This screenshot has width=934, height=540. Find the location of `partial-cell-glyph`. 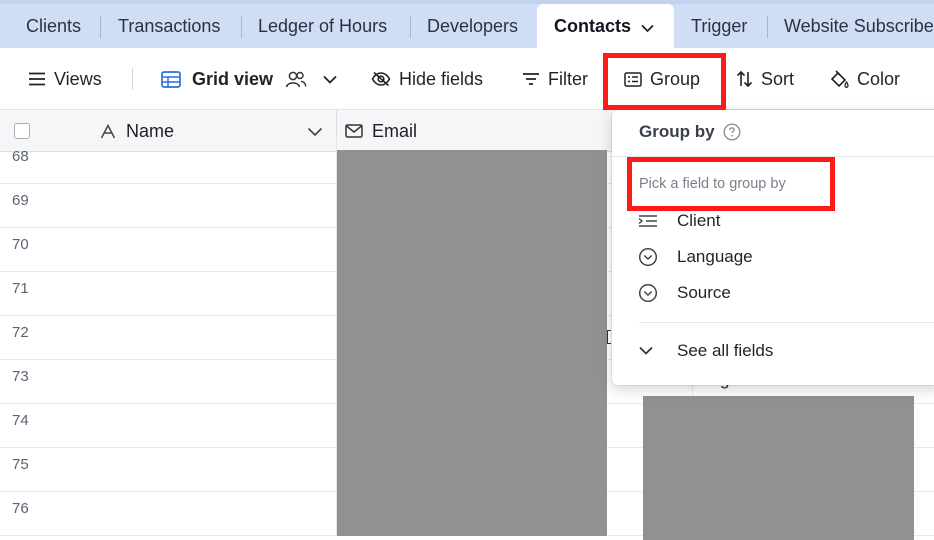

partial-cell-glyph is located at coordinates (609, 337).